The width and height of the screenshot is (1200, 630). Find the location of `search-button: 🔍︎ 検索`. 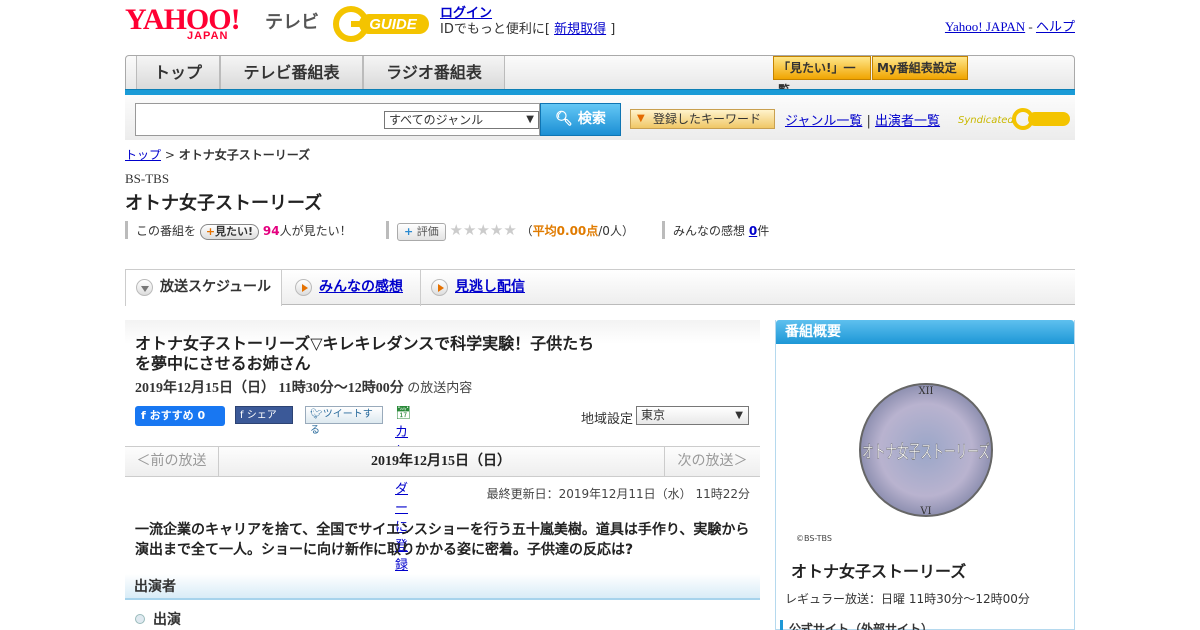

search-button: 🔍︎ 検索 is located at coordinates (580, 119).